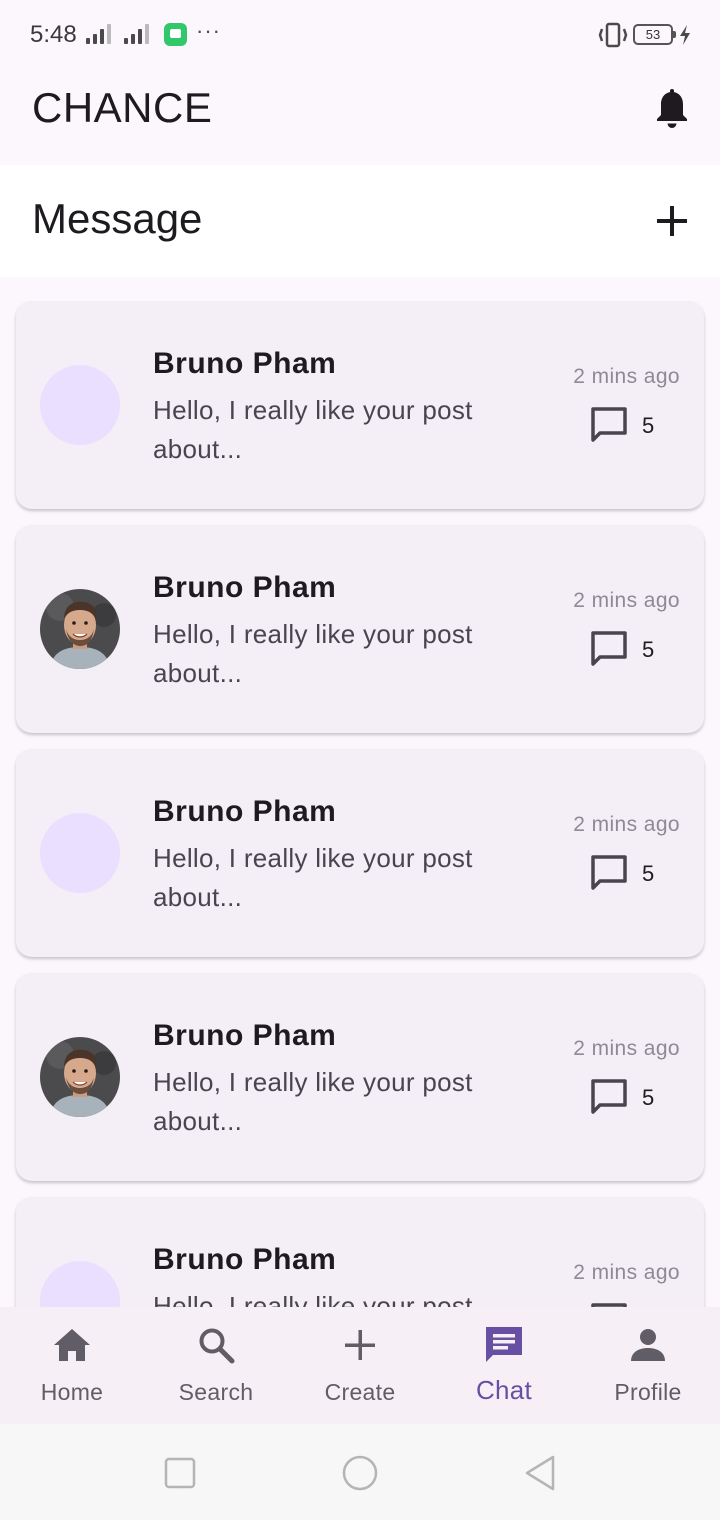  Describe the element at coordinates (101, 34) in the screenshot. I see `signal-icon` at that location.